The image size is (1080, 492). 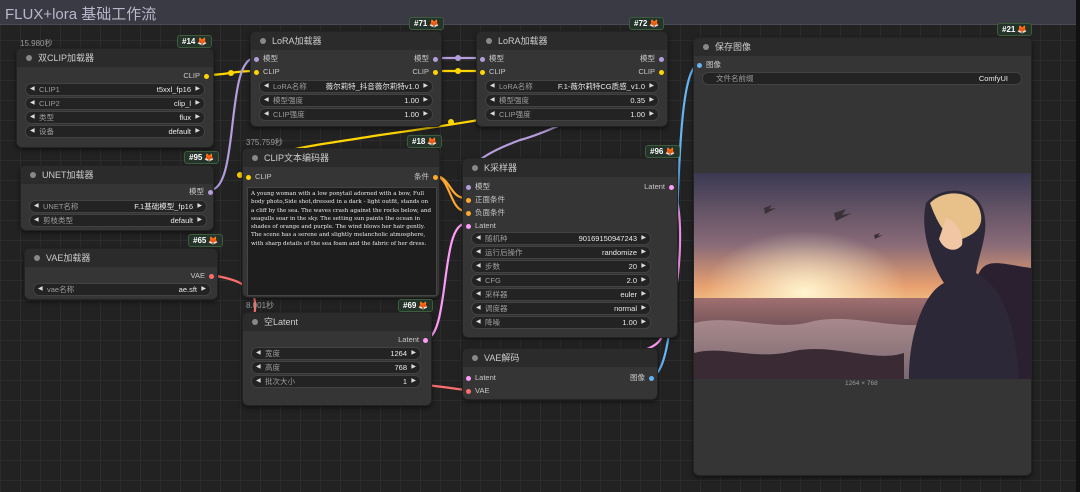 What do you see at coordinates (115, 89) in the screenshot?
I see `widget-clip1: ◀ CLIP1 t5xxl_fp16 ▶` at bounding box center [115, 89].